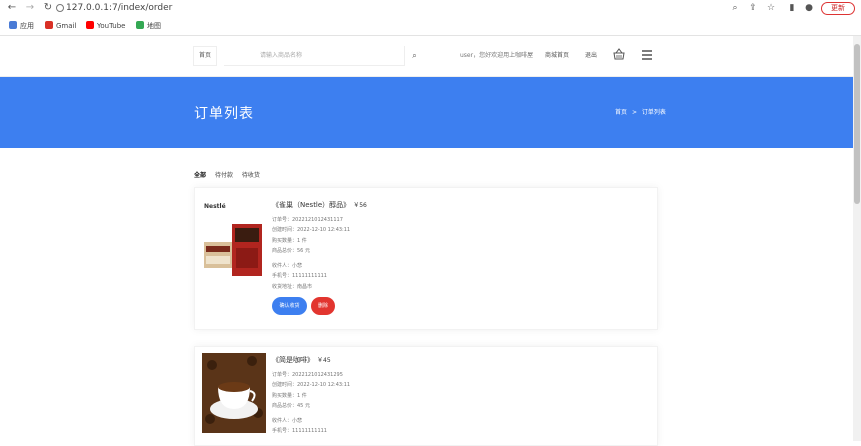  Describe the element at coordinates (90, 25) in the screenshot. I see `youtube-icon` at that location.